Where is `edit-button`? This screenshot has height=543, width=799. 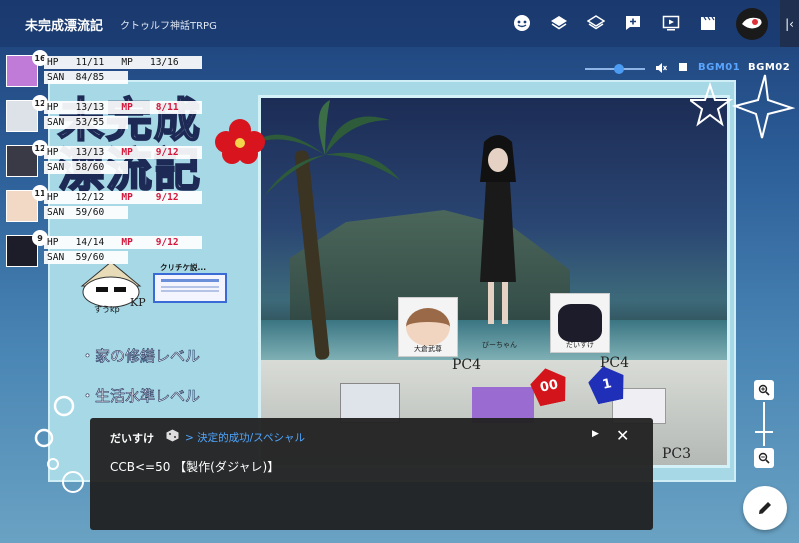
edit-button is located at coordinates (765, 508).